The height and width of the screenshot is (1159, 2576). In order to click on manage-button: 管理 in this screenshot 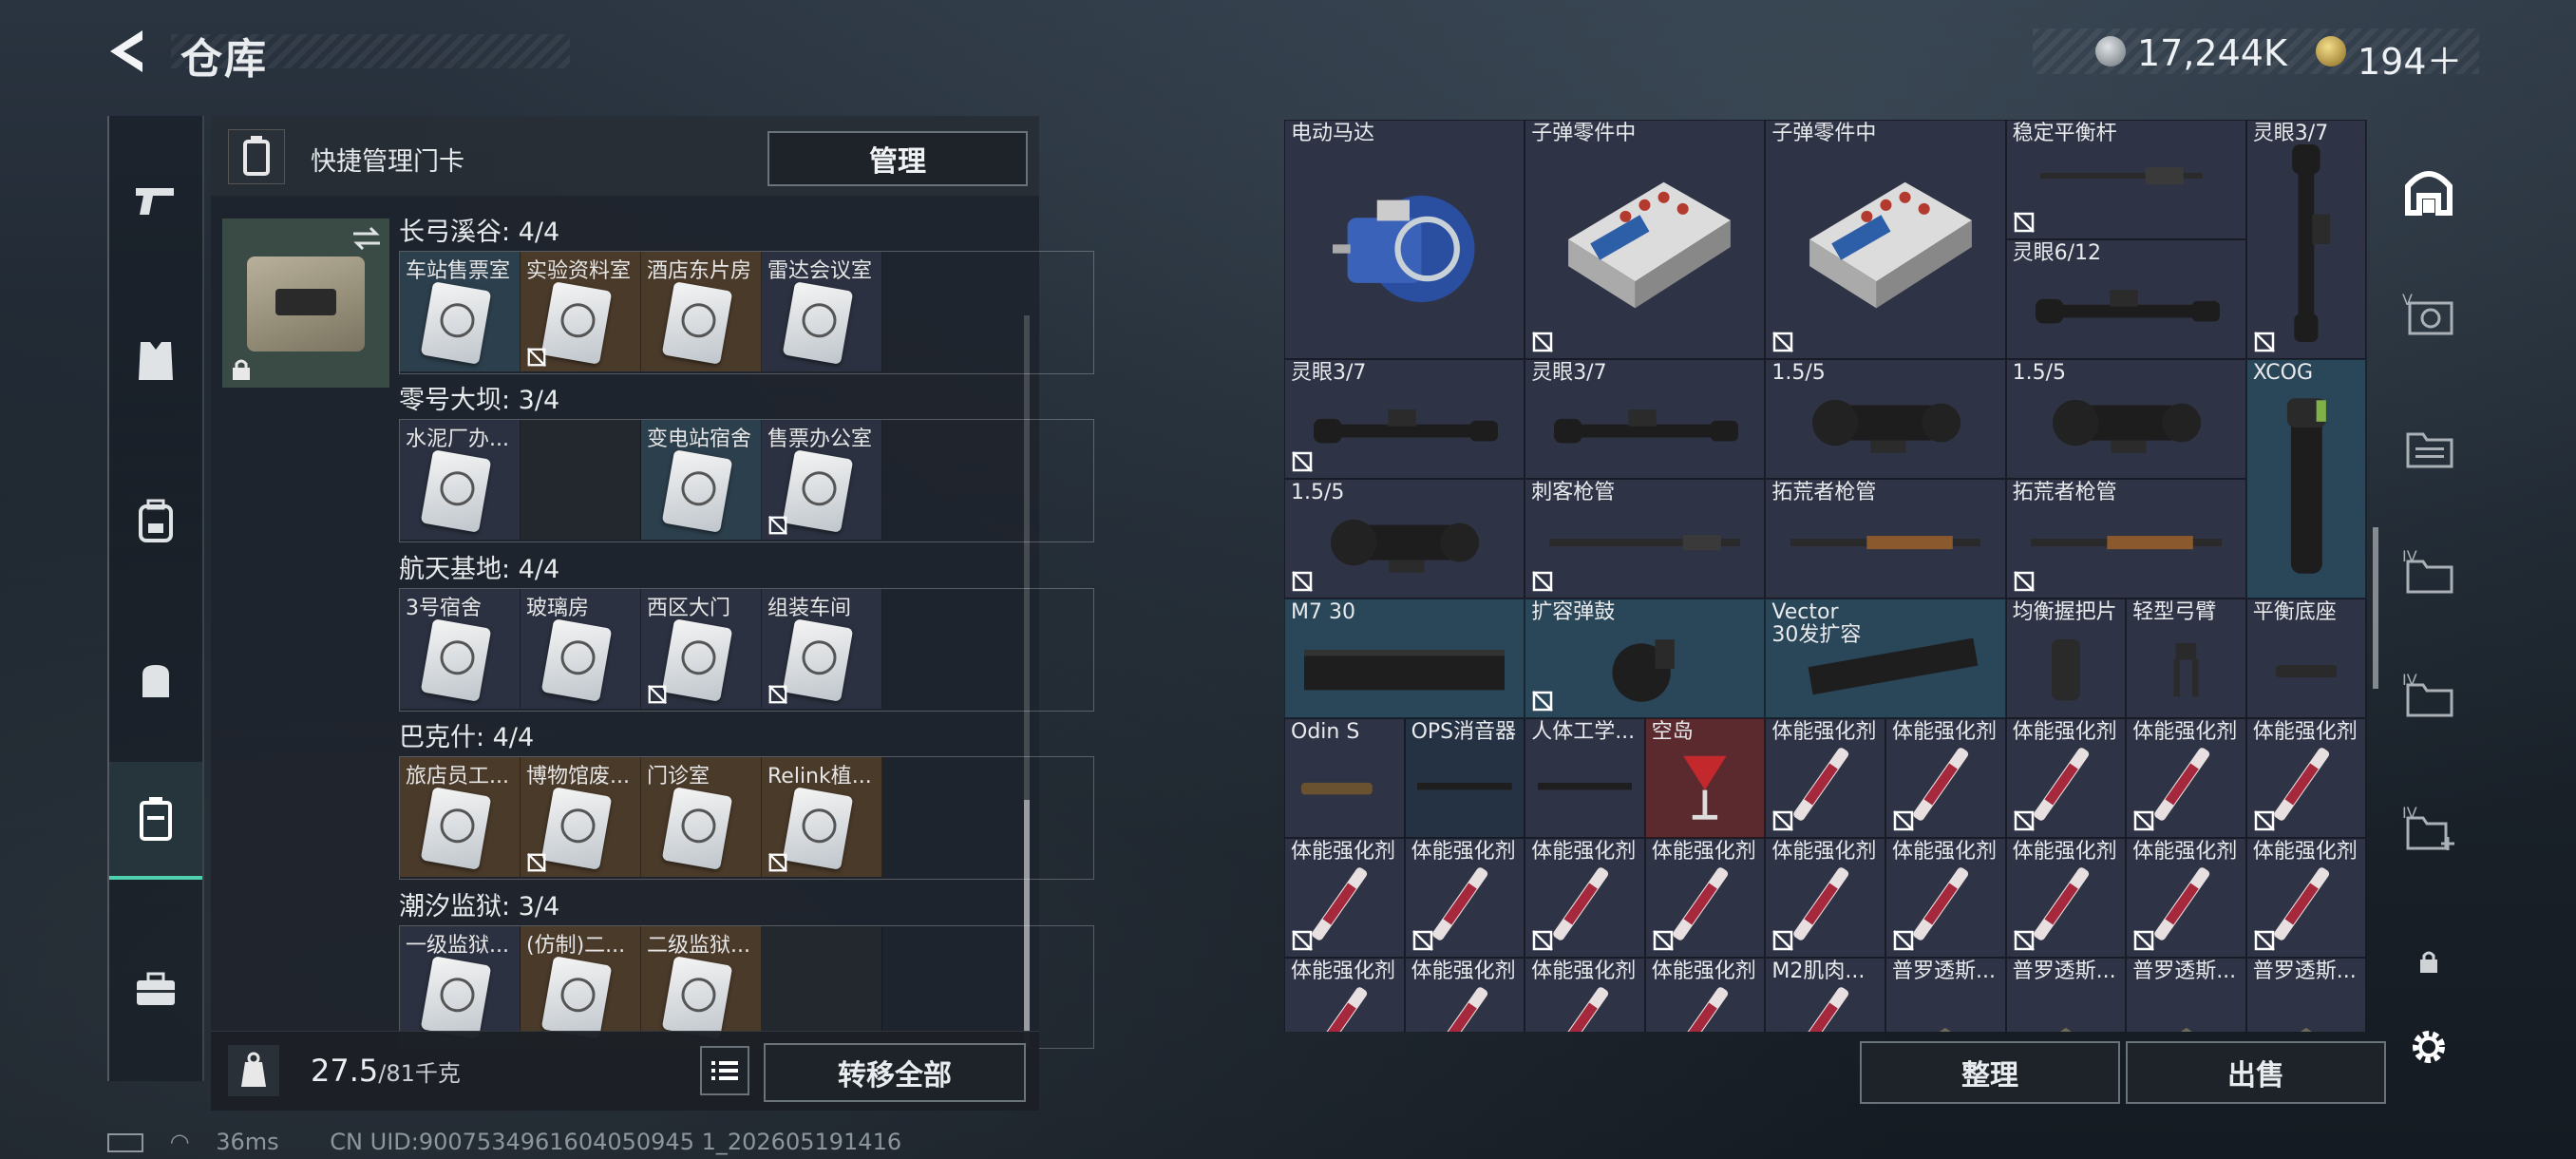, I will do `click(897, 158)`.